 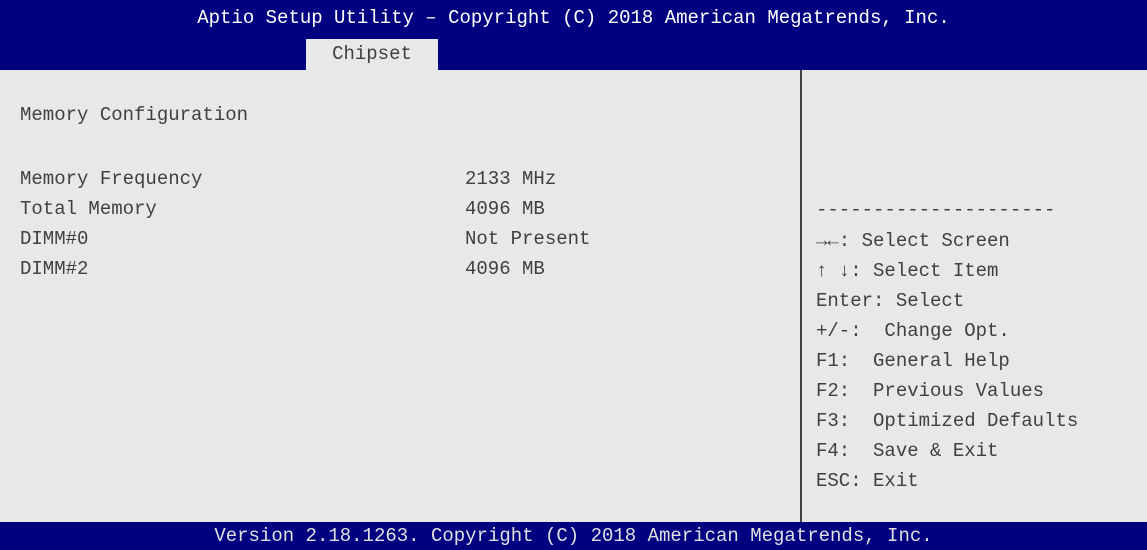 I want to click on help-general-help: F1: General Help, so click(x=913, y=361).